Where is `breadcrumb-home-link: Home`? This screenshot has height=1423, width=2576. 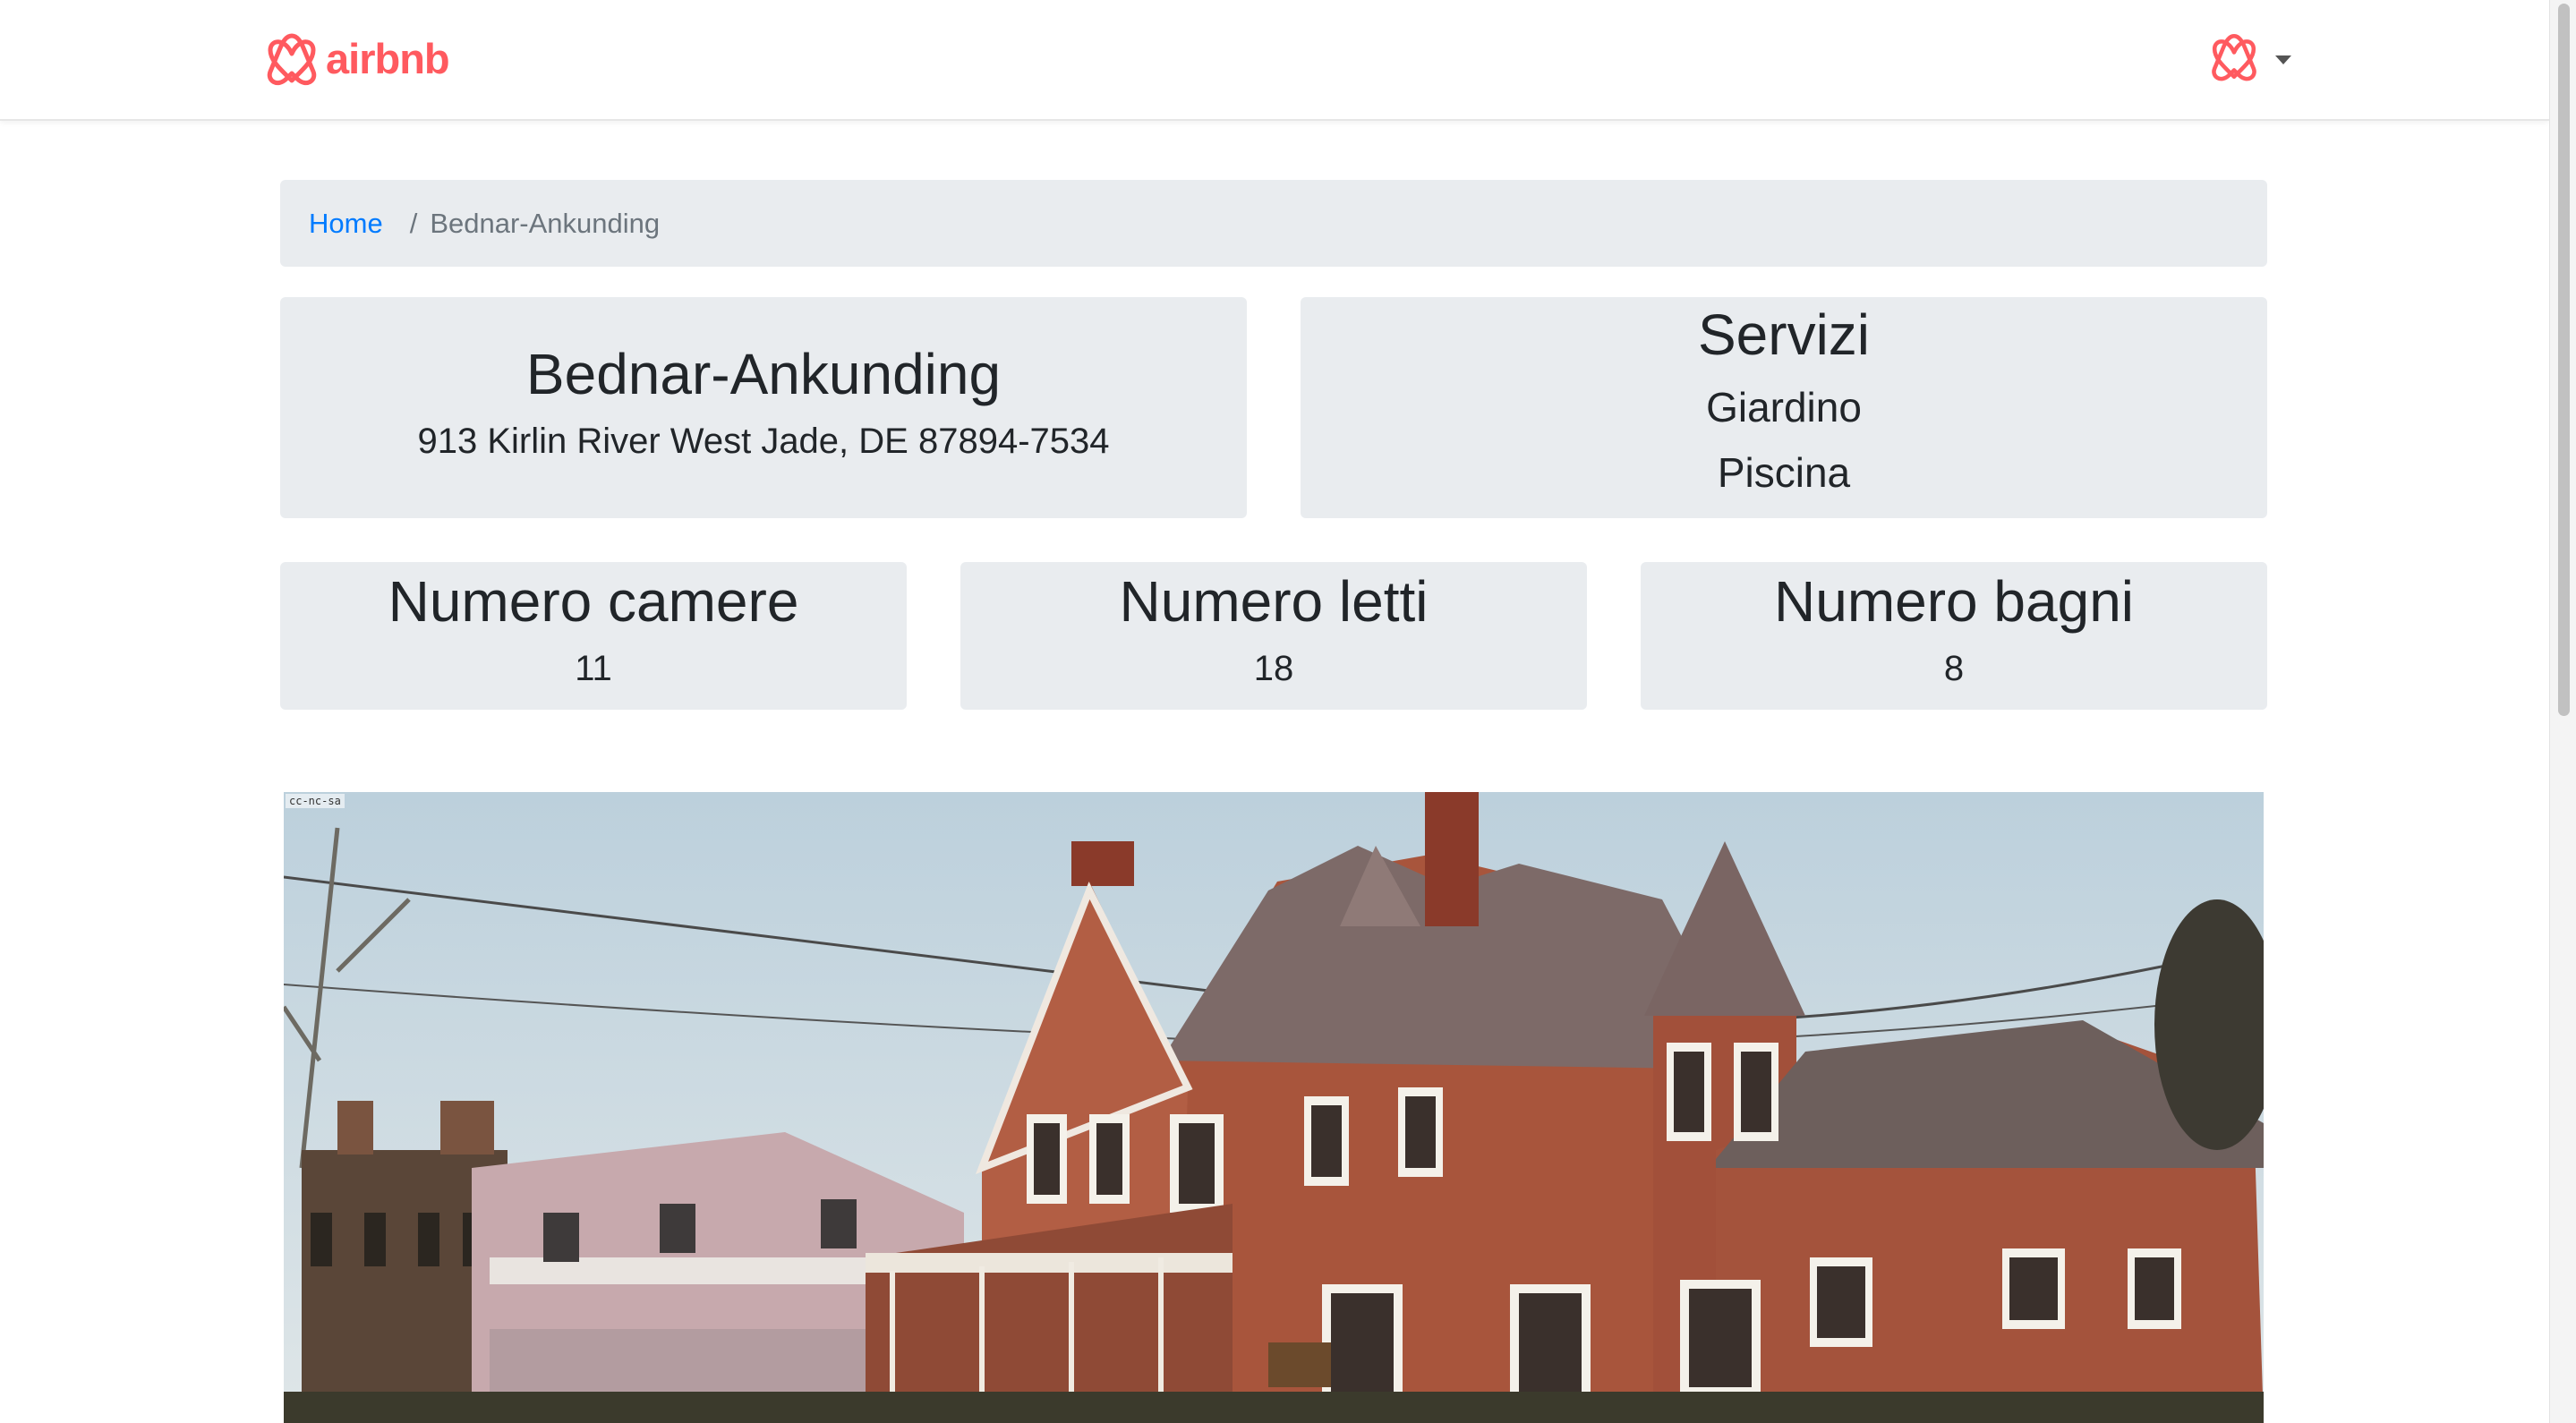
breadcrumb-home-link: Home is located at coordinates (346, 224).